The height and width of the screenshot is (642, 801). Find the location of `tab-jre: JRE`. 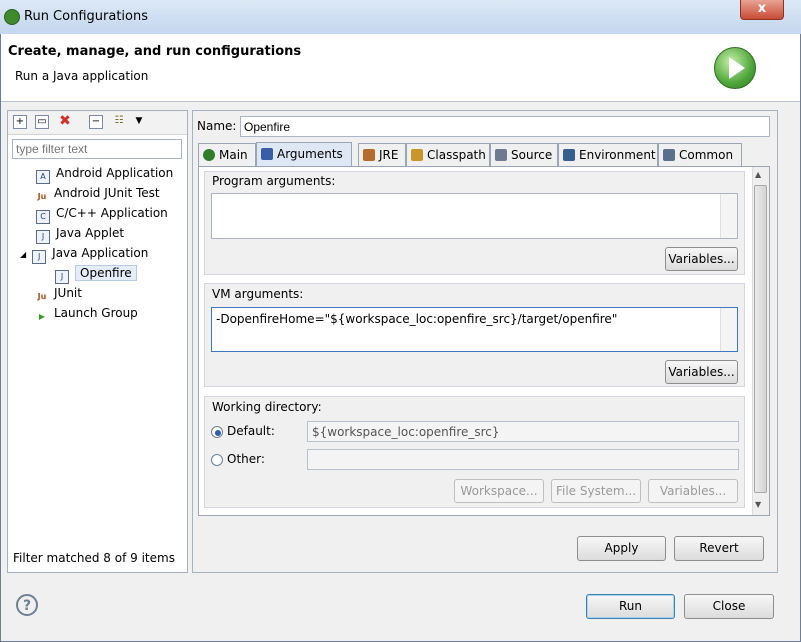

tab-jre: JRE is located at coordinates (382, 155).